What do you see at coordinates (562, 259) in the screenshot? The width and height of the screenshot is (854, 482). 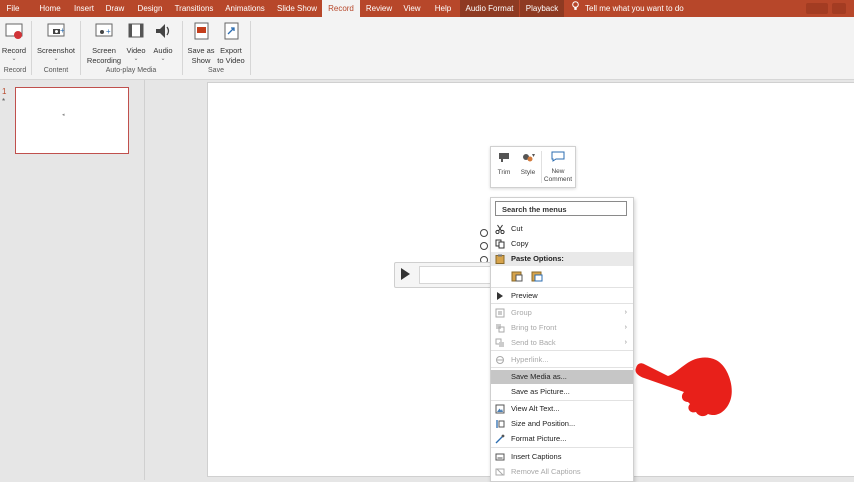 I see `paste-options-header: Paste Options:` at bounding box center [562, 259].